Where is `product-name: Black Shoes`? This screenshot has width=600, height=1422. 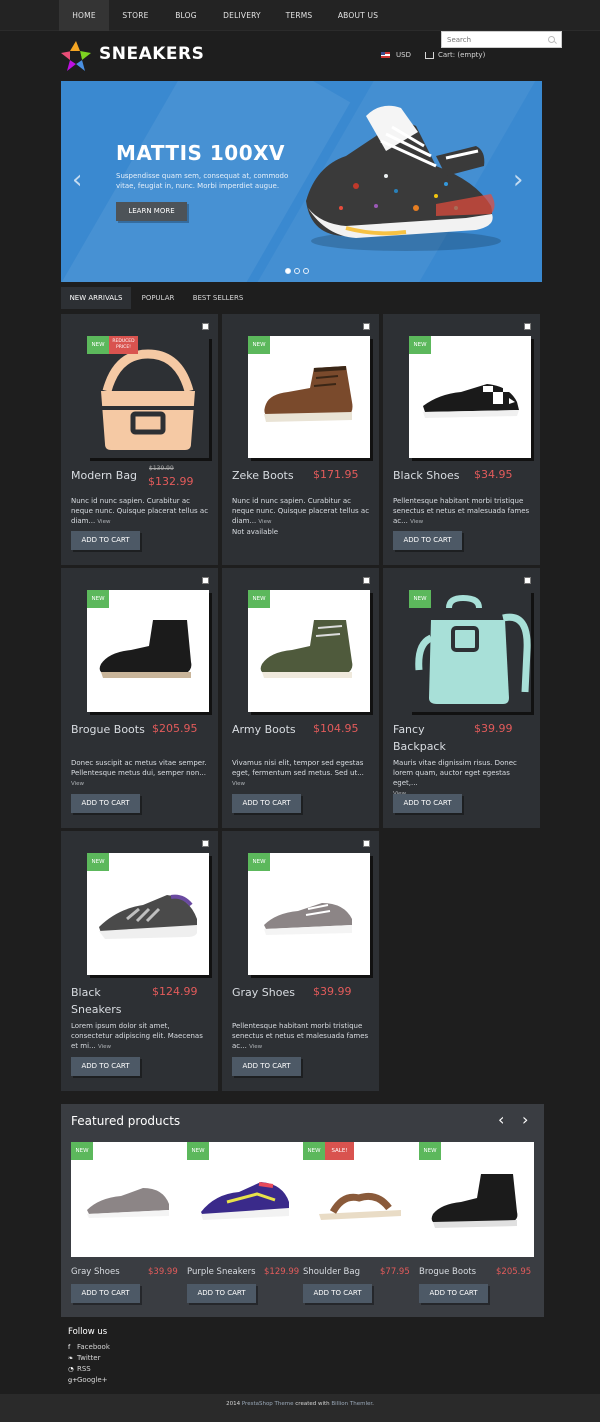
product-name: Black Shoes is located at coordinates (433, 475).